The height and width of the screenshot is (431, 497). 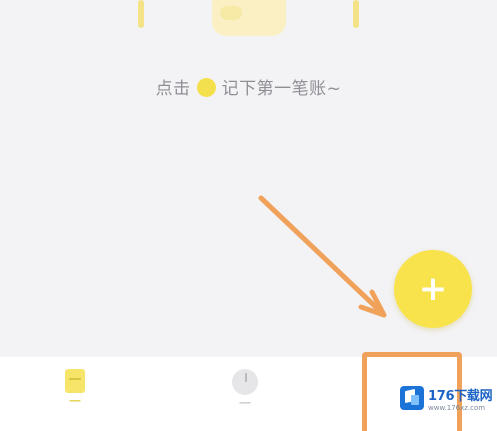 What do you see at coordinates (141, 14) in the screenshot?
I see `illustration-bar-left` at bounding box center [141, 14].